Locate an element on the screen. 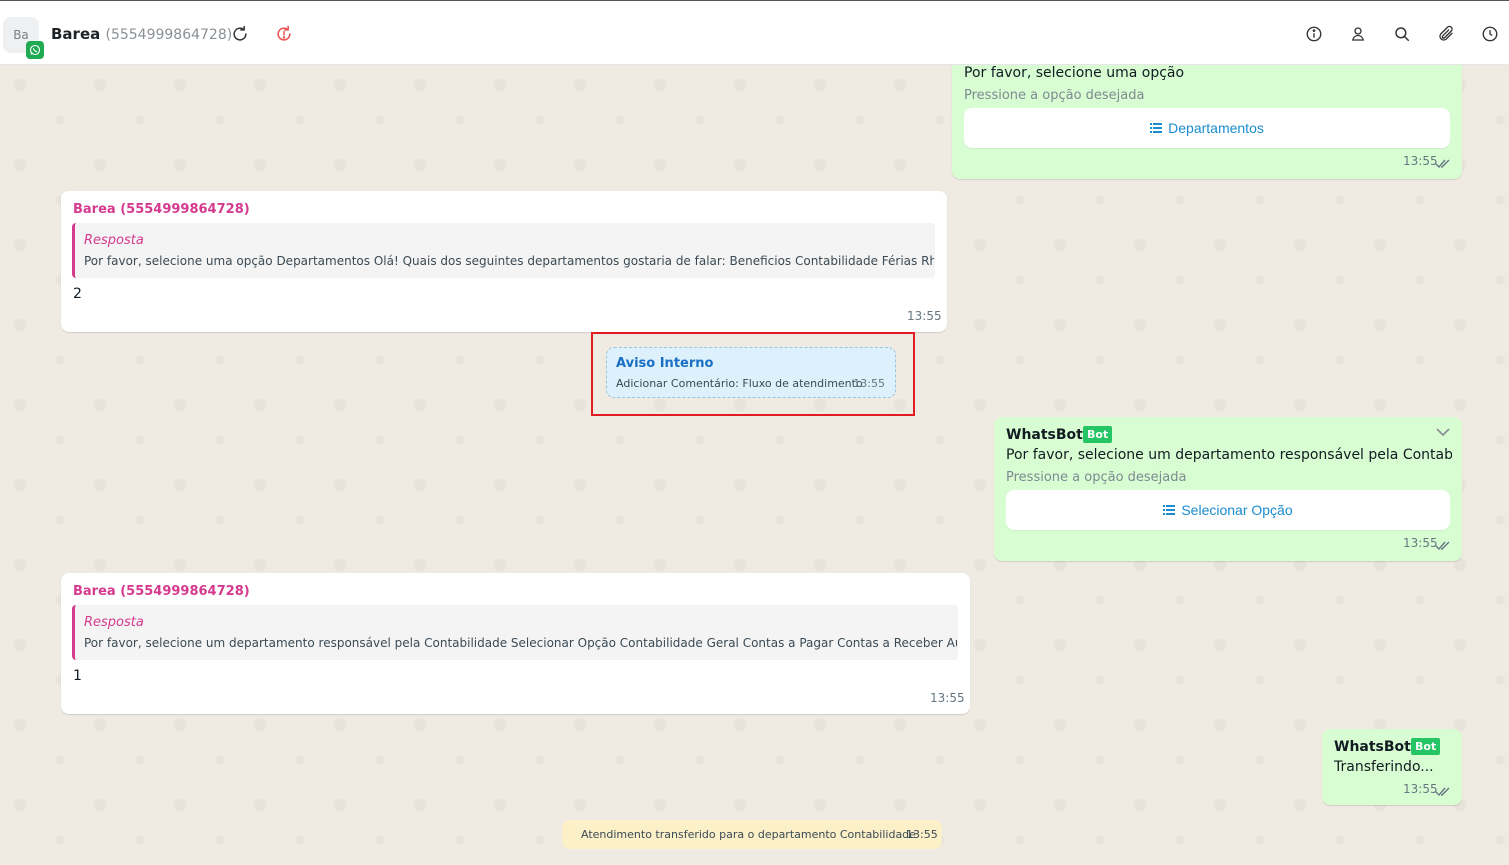  contact-name: Barea is located at coordinates (76, 34).